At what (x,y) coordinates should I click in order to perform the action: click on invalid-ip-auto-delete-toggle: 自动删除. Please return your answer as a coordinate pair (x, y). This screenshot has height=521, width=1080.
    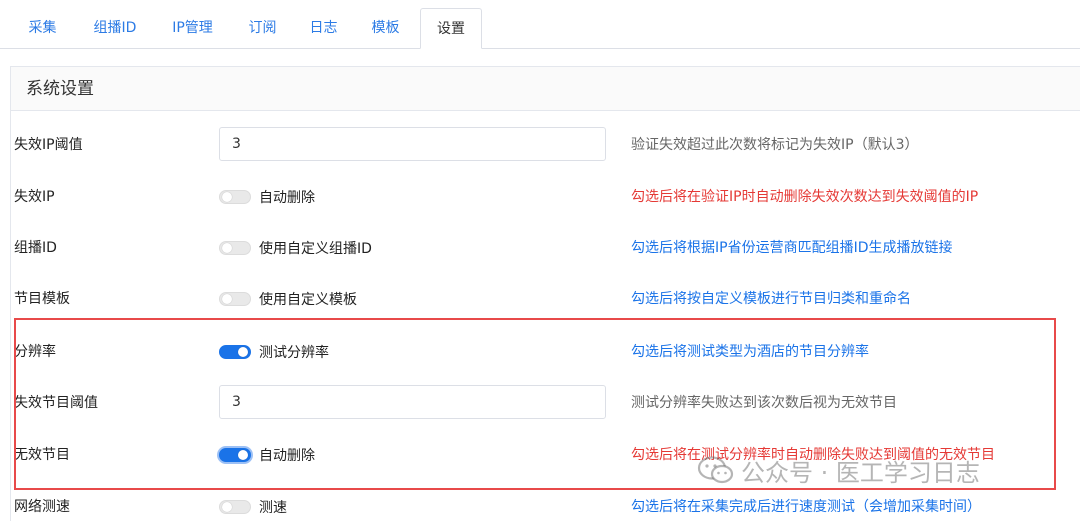
    Looking at the image, I should click on (267, 197).